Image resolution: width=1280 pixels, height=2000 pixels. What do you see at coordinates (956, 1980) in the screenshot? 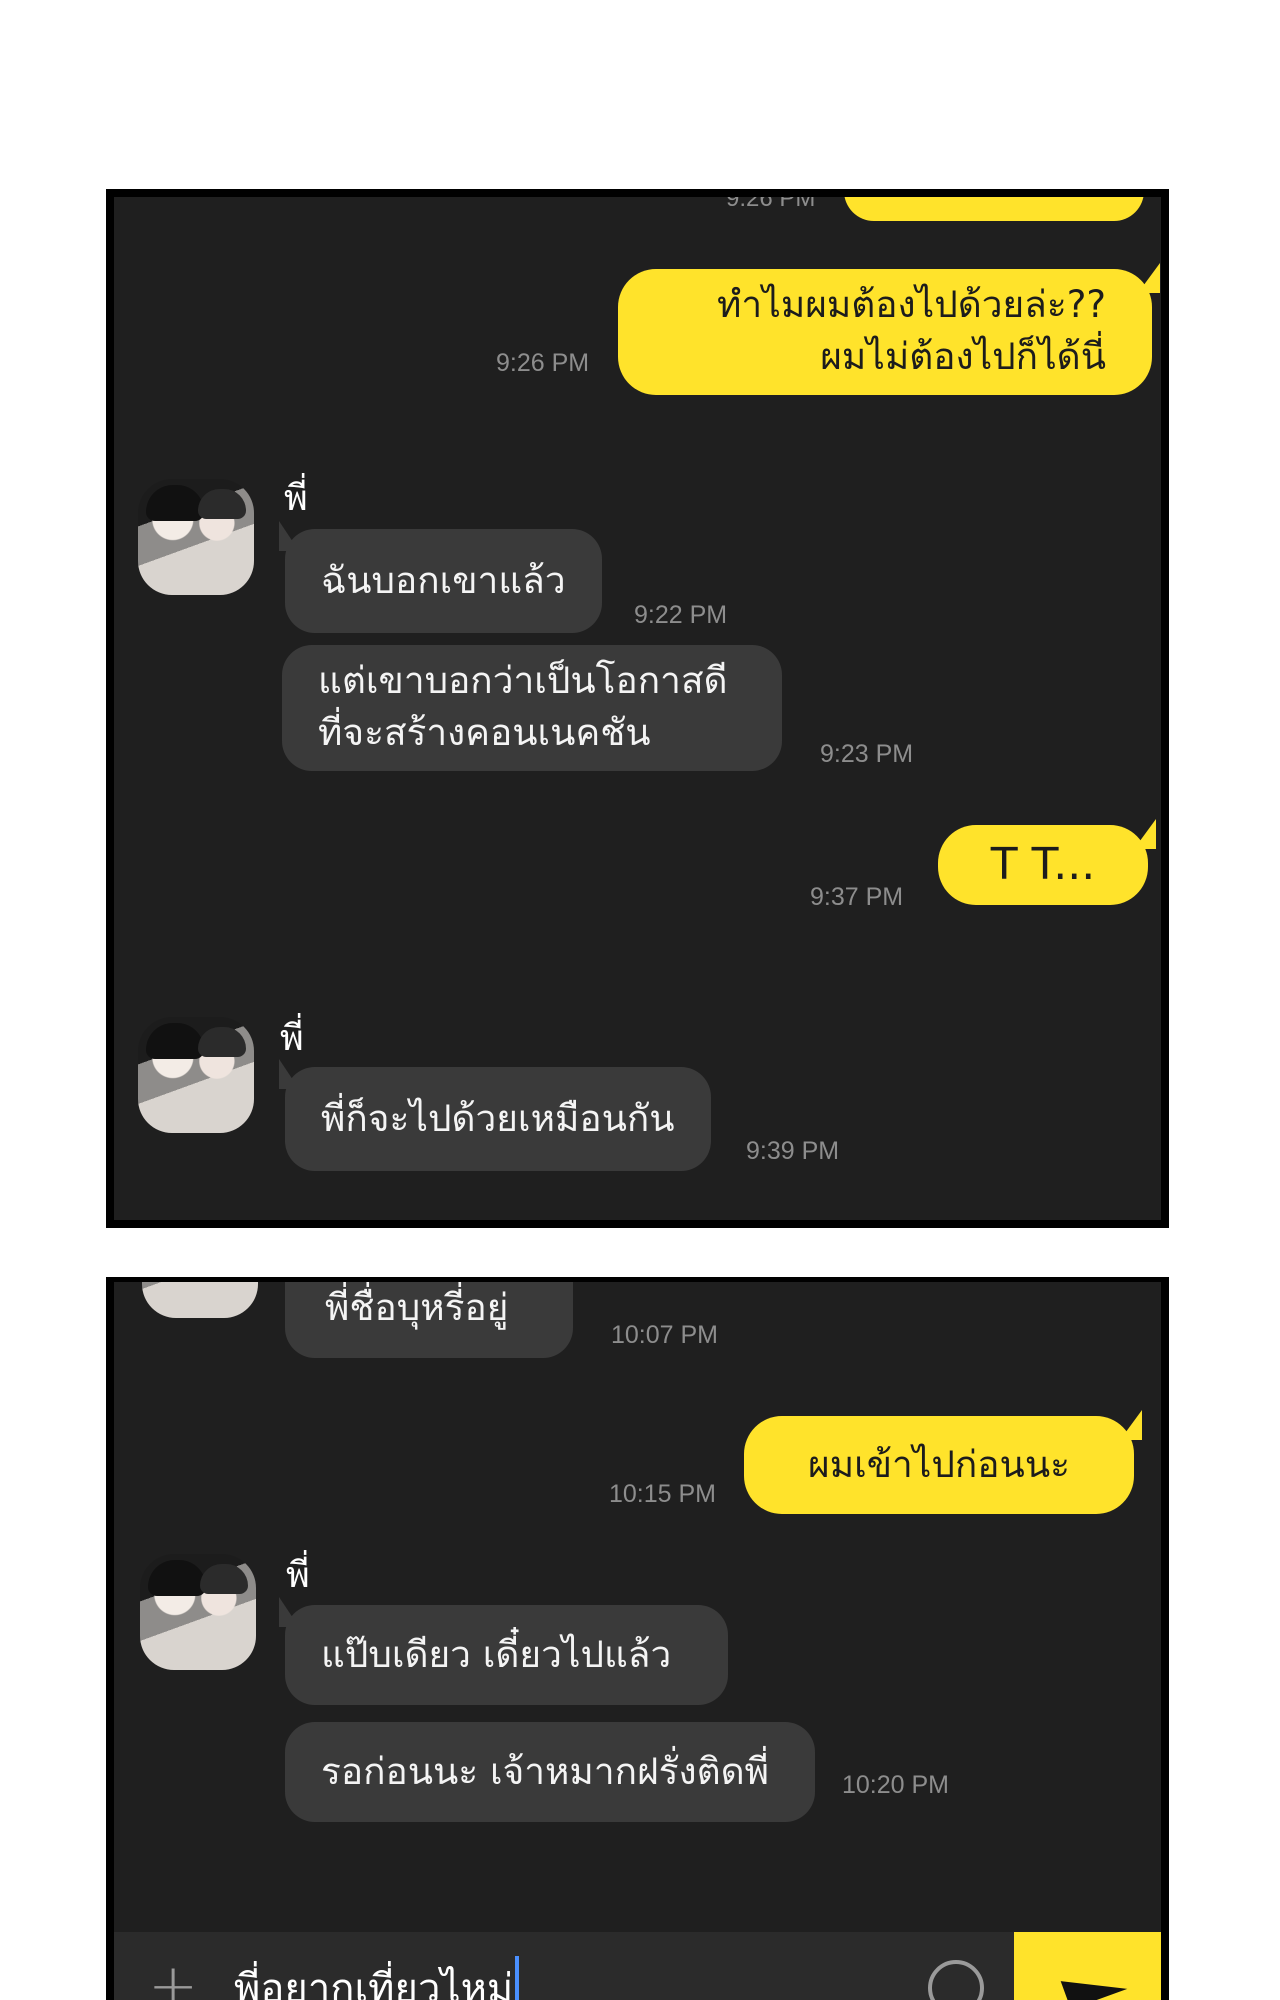
I see `emoji-icon` at bounding box center [956, 1980].